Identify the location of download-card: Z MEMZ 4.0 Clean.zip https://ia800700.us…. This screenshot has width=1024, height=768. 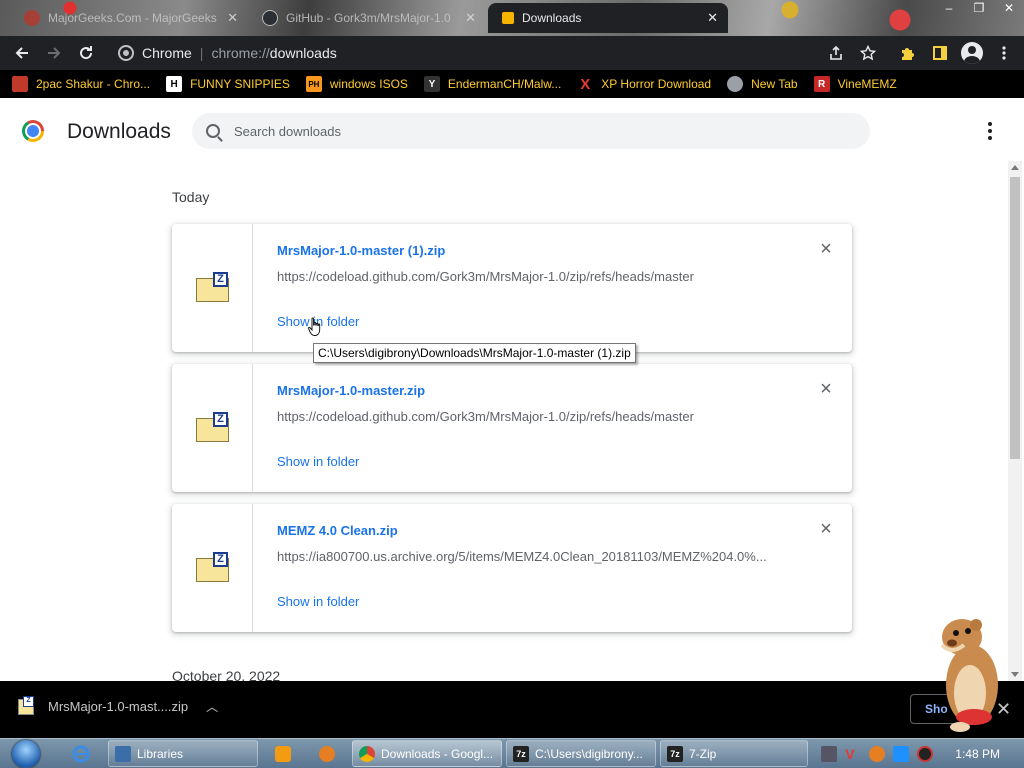
(512, 568).